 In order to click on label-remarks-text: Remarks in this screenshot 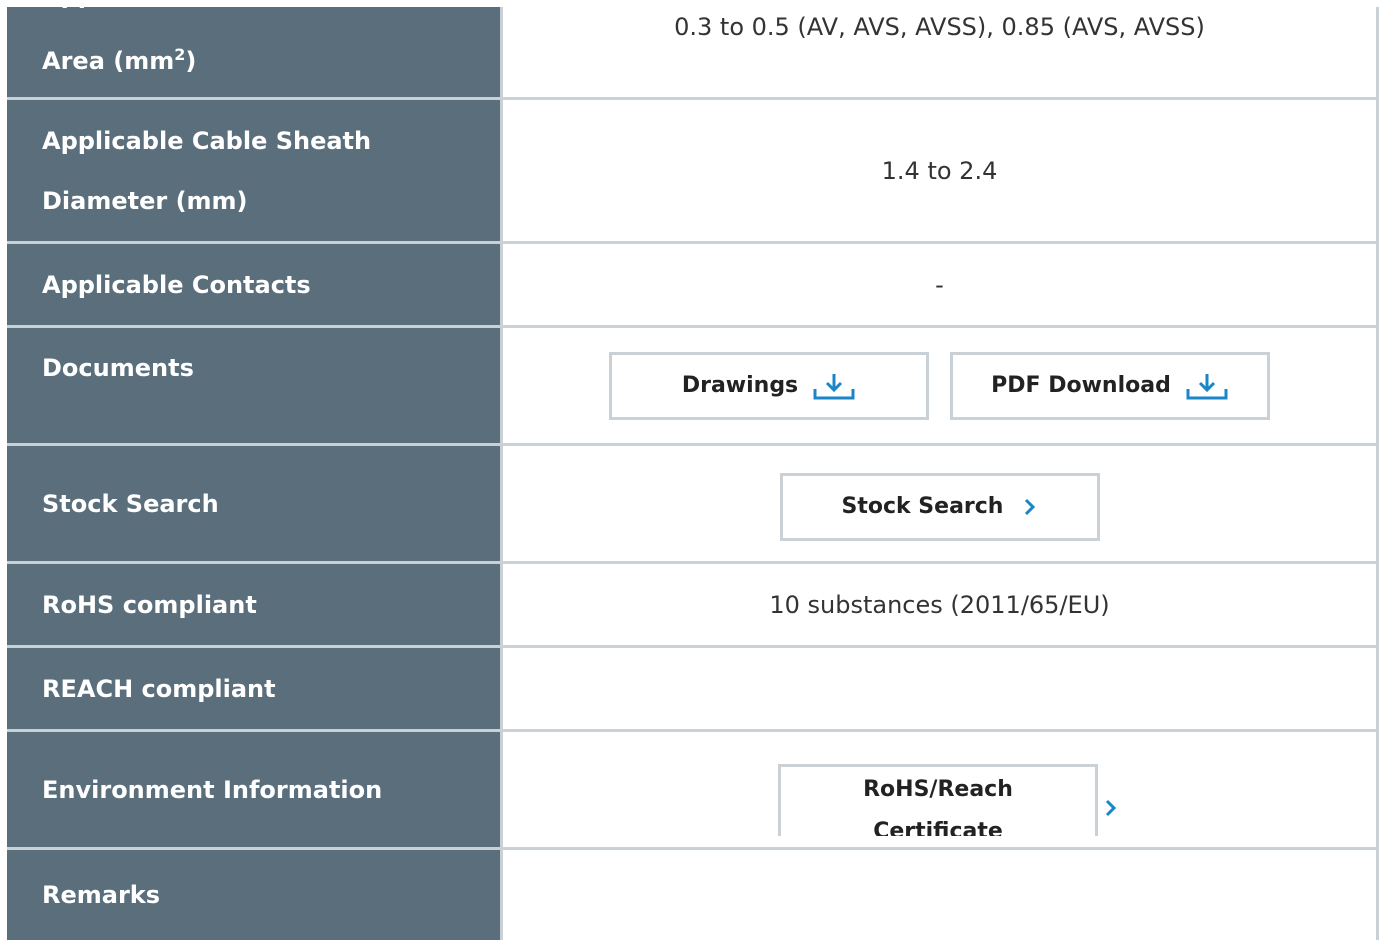, I will do `click(101, 895)`.